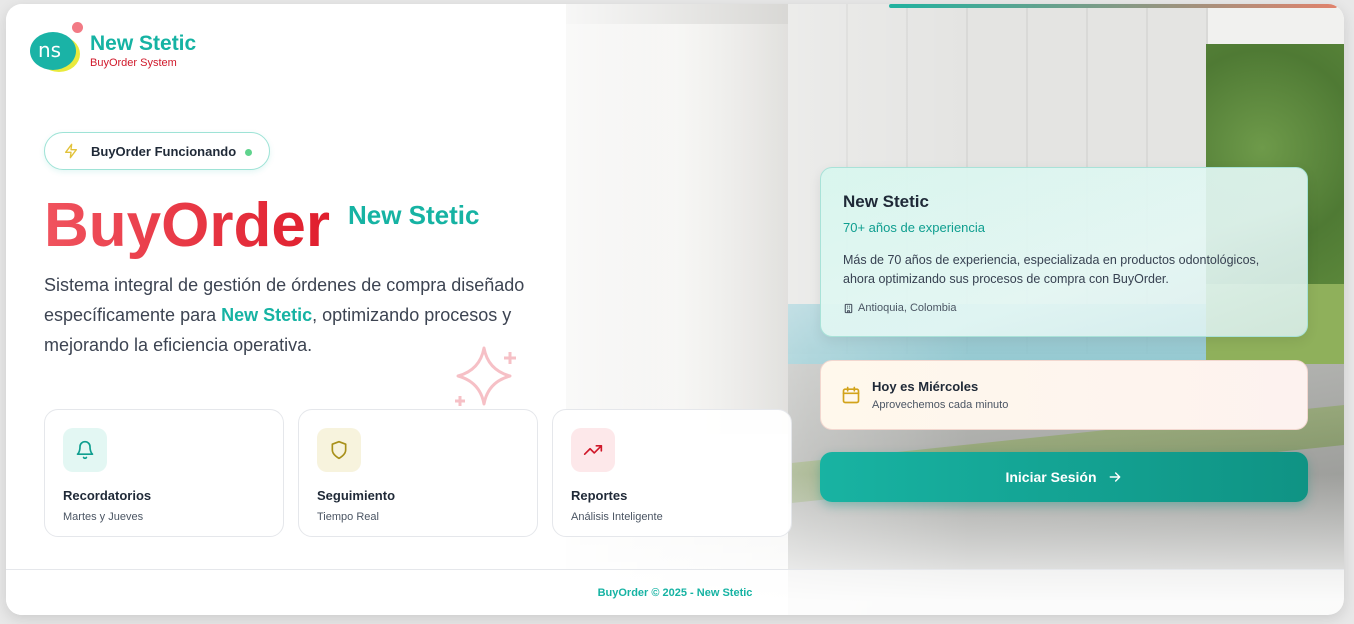 The image size is (1354, 624). What do you see at coordinates (940, 405) in the screenshot?
I see `day-subtitle: Aprovechemos cada minuto` at bounding box center [940, 405].